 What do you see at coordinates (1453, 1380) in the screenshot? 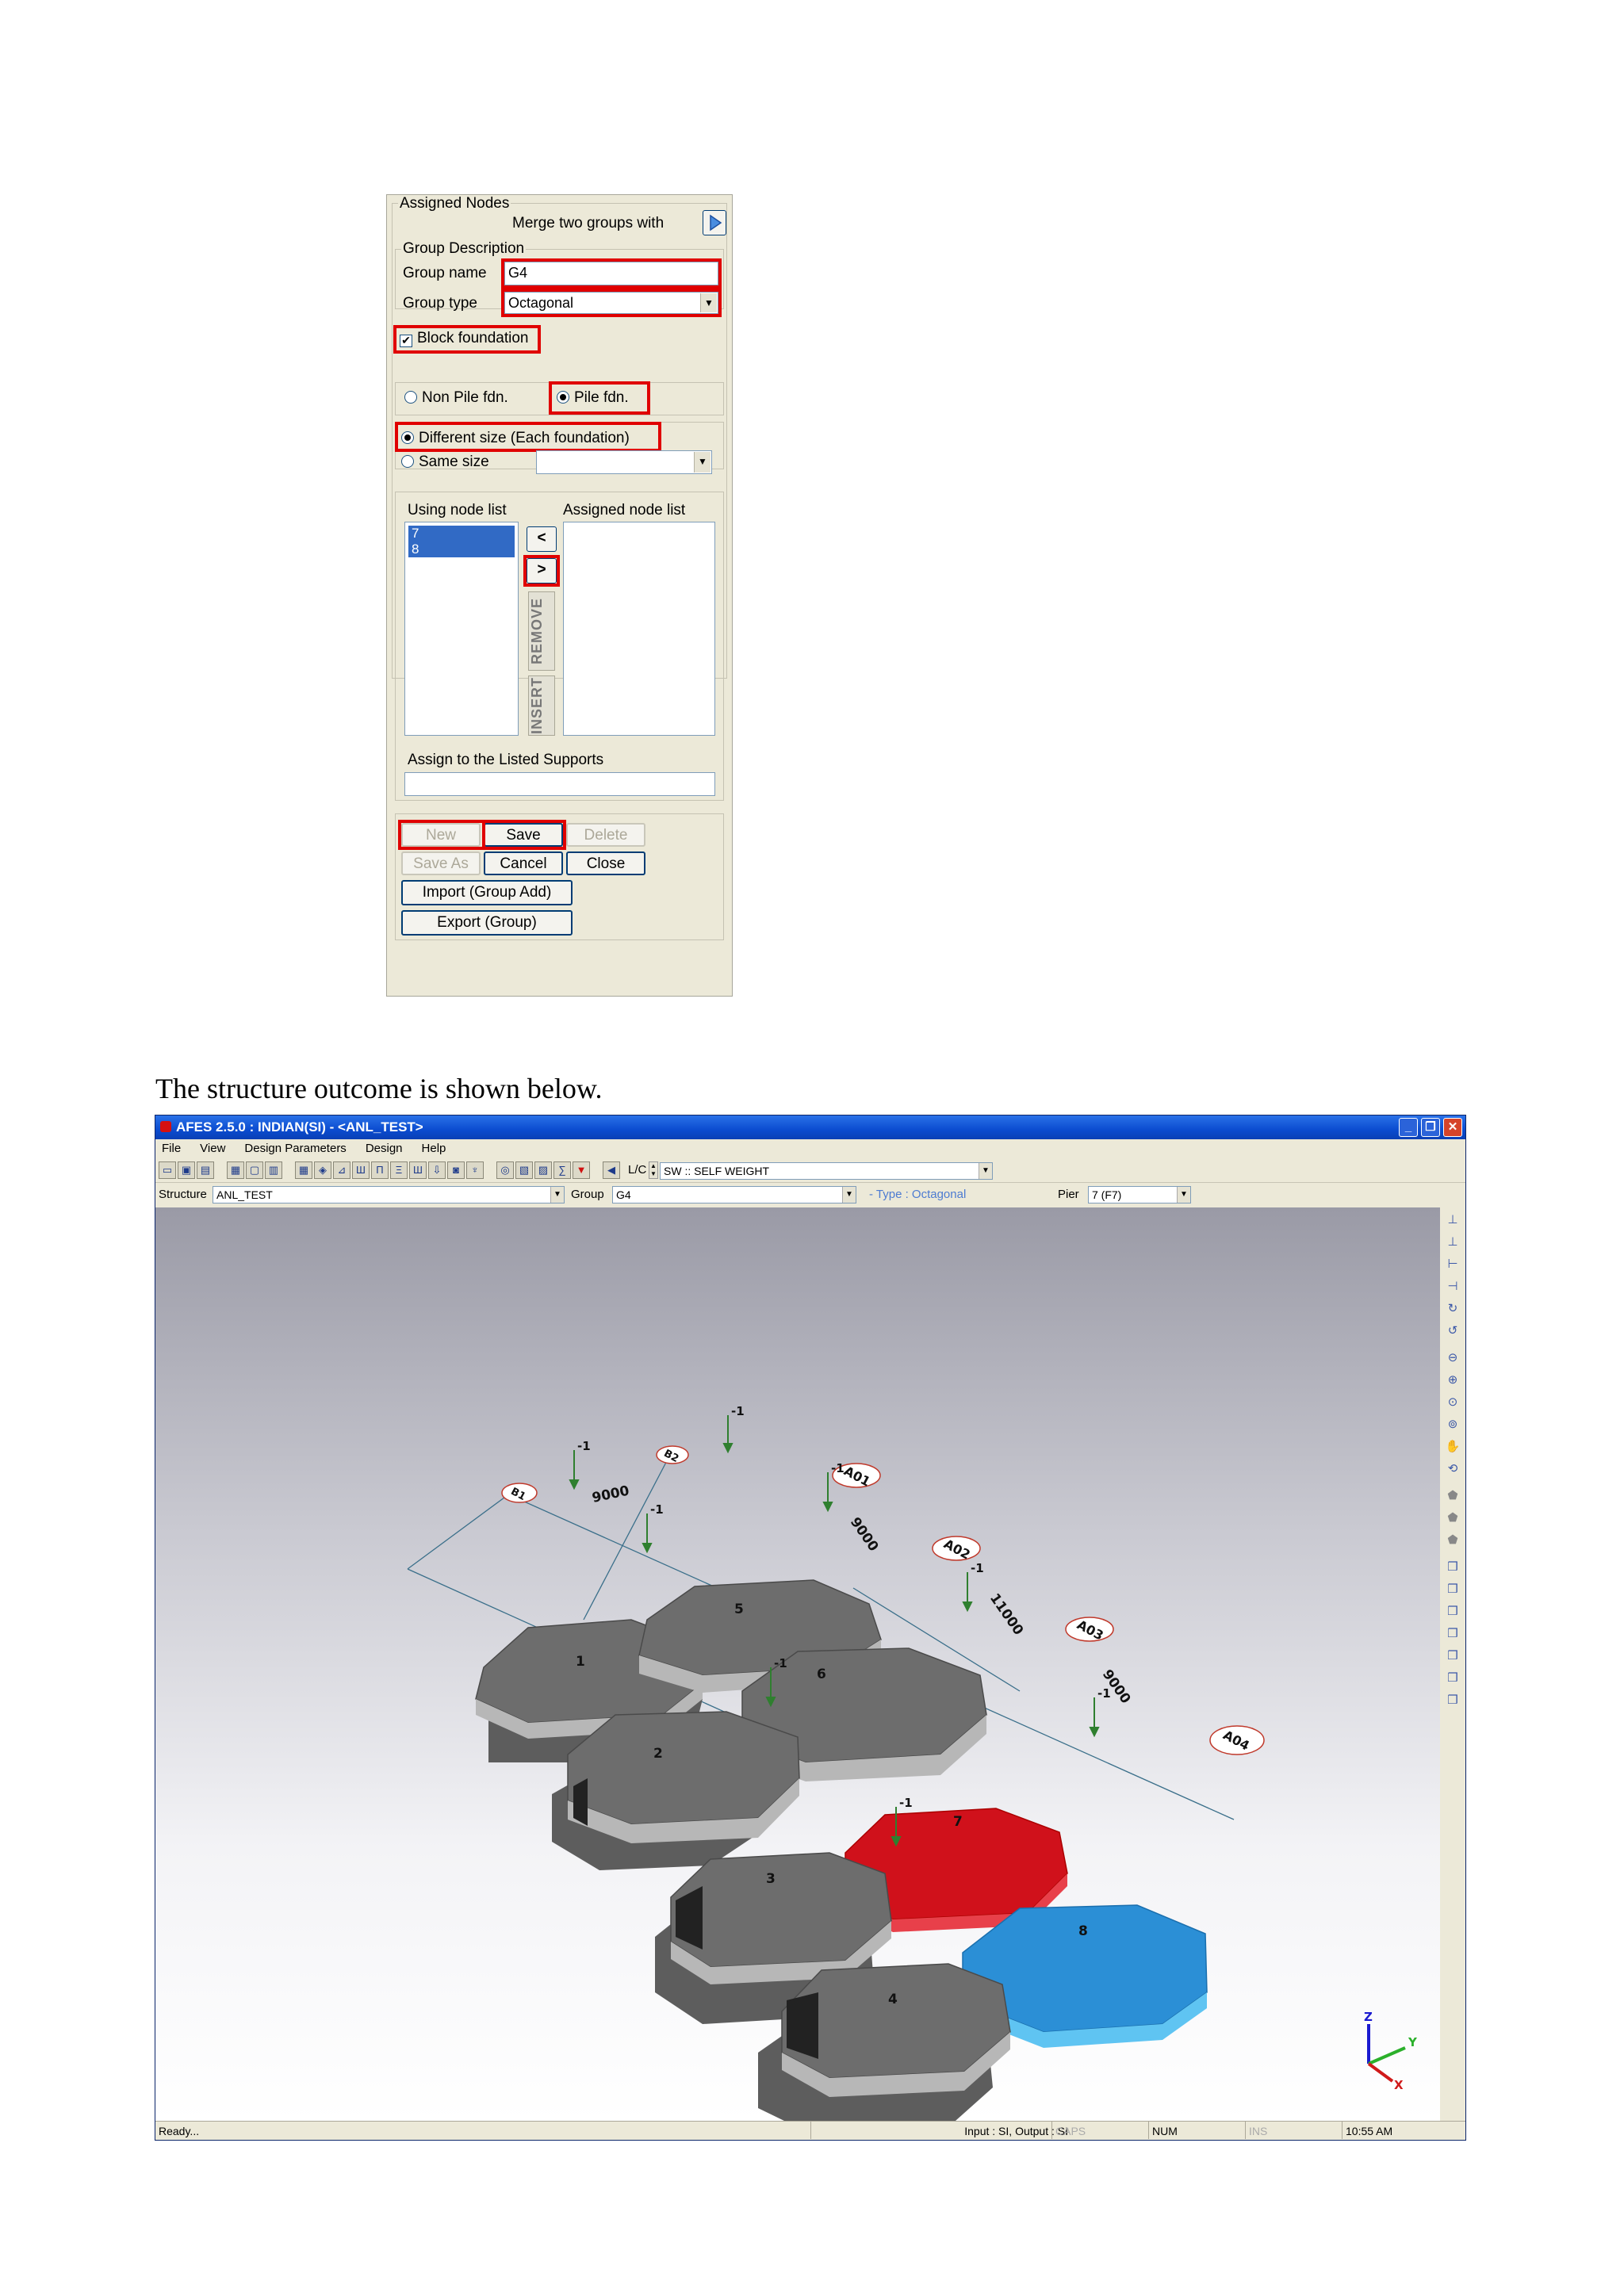
I see `zoom-in-icon: ⊕` at bounding box center [1453, 1380].